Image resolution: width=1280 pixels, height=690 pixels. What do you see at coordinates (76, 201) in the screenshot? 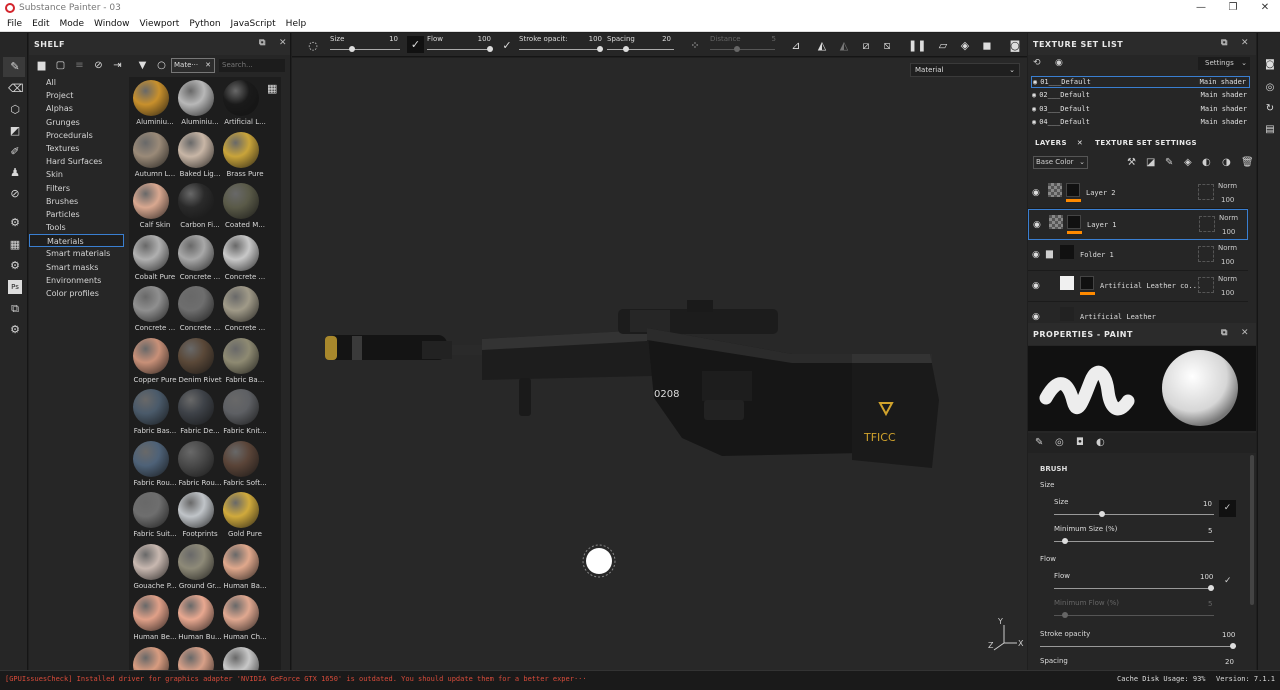
I see `shelf-category-item: Brushes` at bounding box center [76, 201].